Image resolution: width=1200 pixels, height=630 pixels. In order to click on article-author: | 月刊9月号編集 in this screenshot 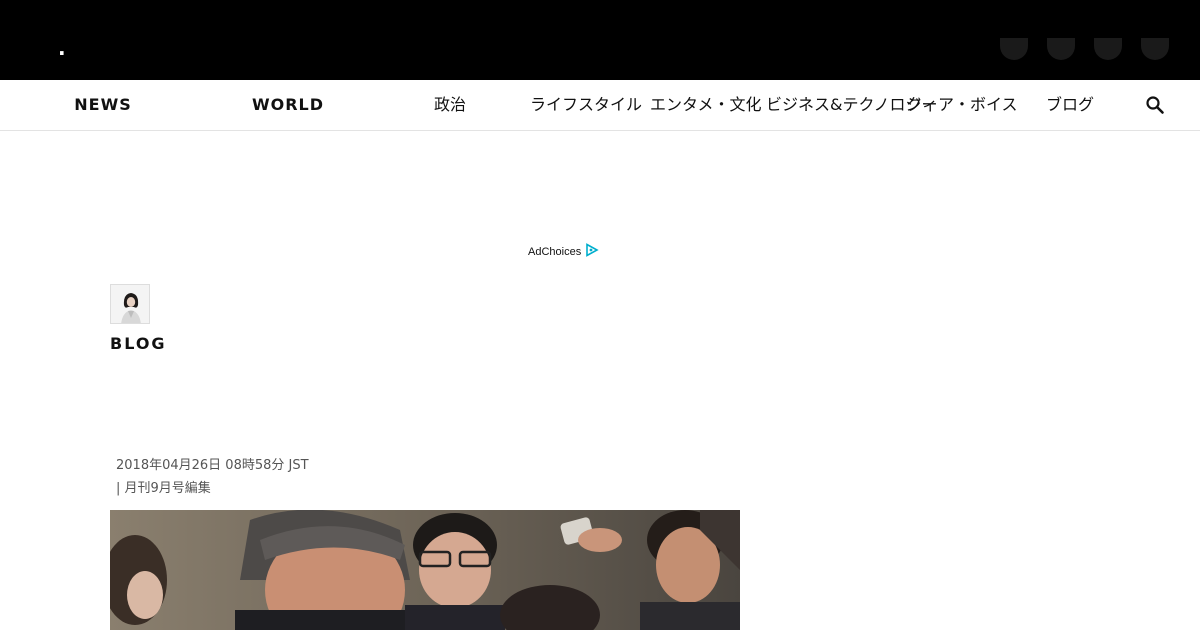, I will do `click(163, 486)`.